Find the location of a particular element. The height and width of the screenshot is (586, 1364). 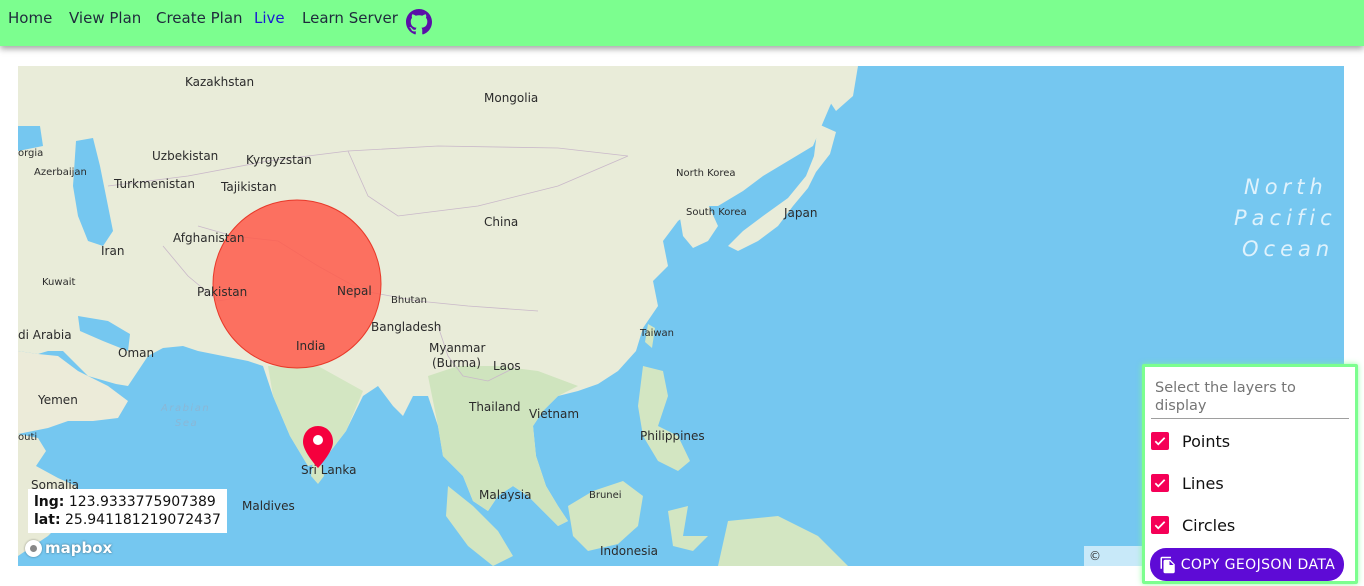

label-mongolia: Mongolia is located at coordinates (511, 98).